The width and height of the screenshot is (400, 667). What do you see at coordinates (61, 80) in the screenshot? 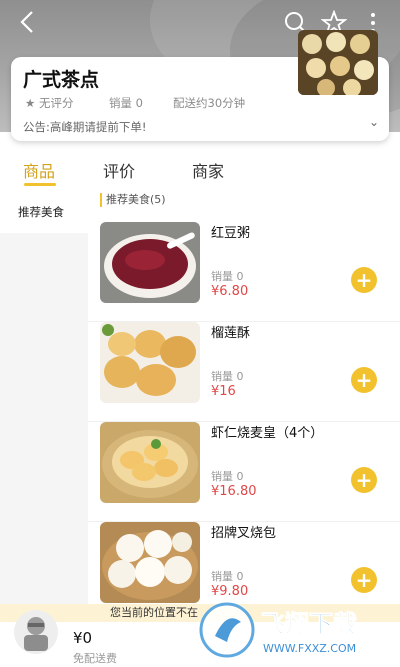
I see `store-name: 广式茶点` at bounding box center [61, 80].